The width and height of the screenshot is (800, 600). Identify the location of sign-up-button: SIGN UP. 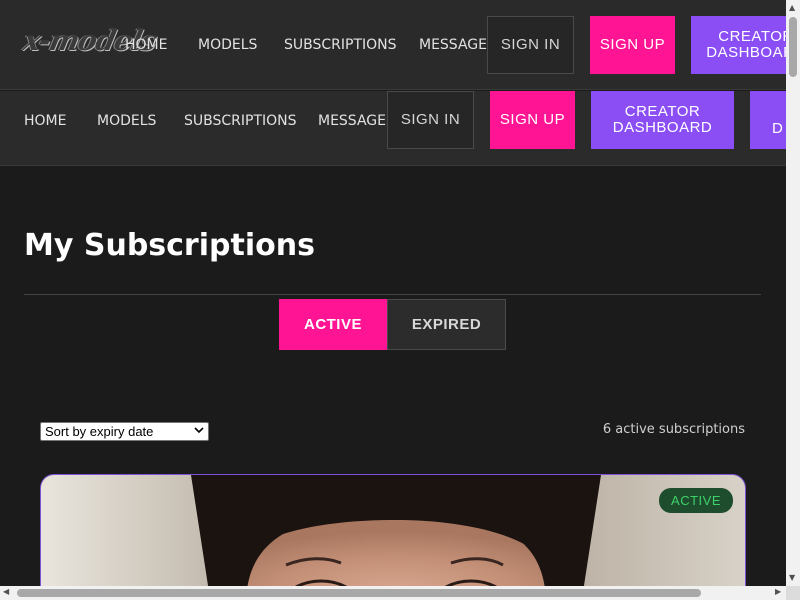
(632, 45).